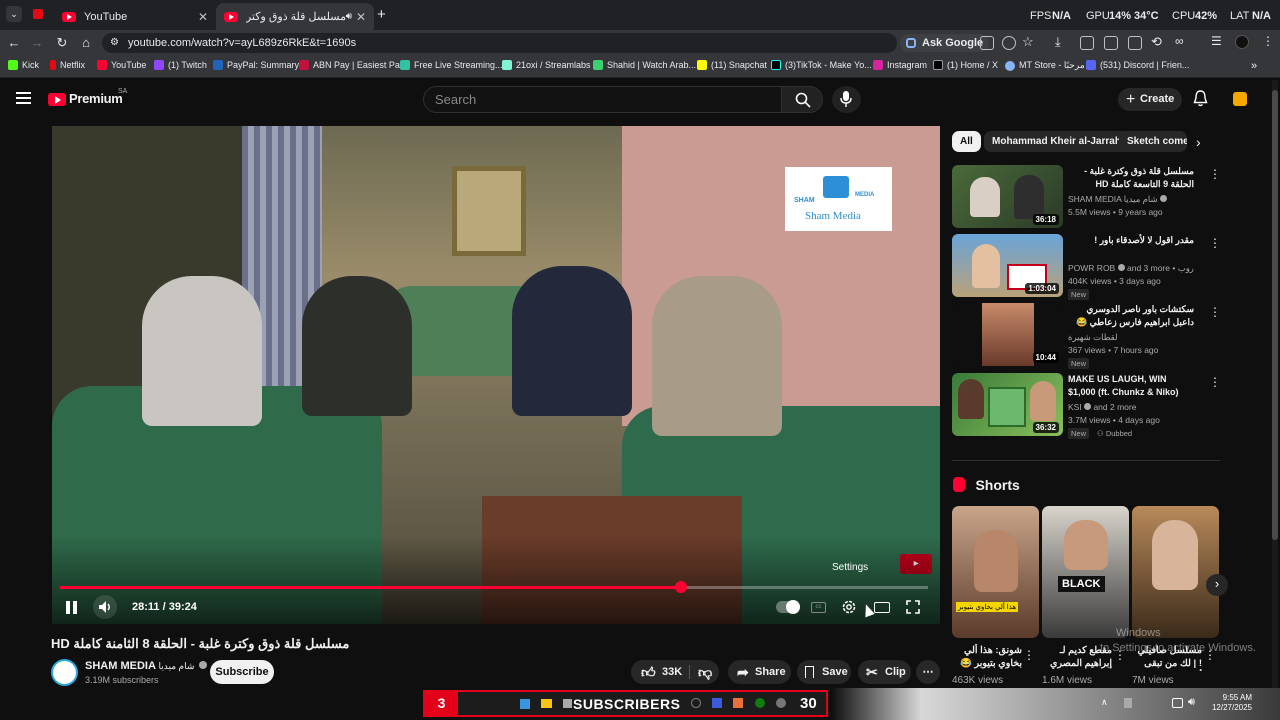  What do you see at coordinates (966, 141) in the screenshot?
I see `chip-all: All` at bounding box center [966, 141].